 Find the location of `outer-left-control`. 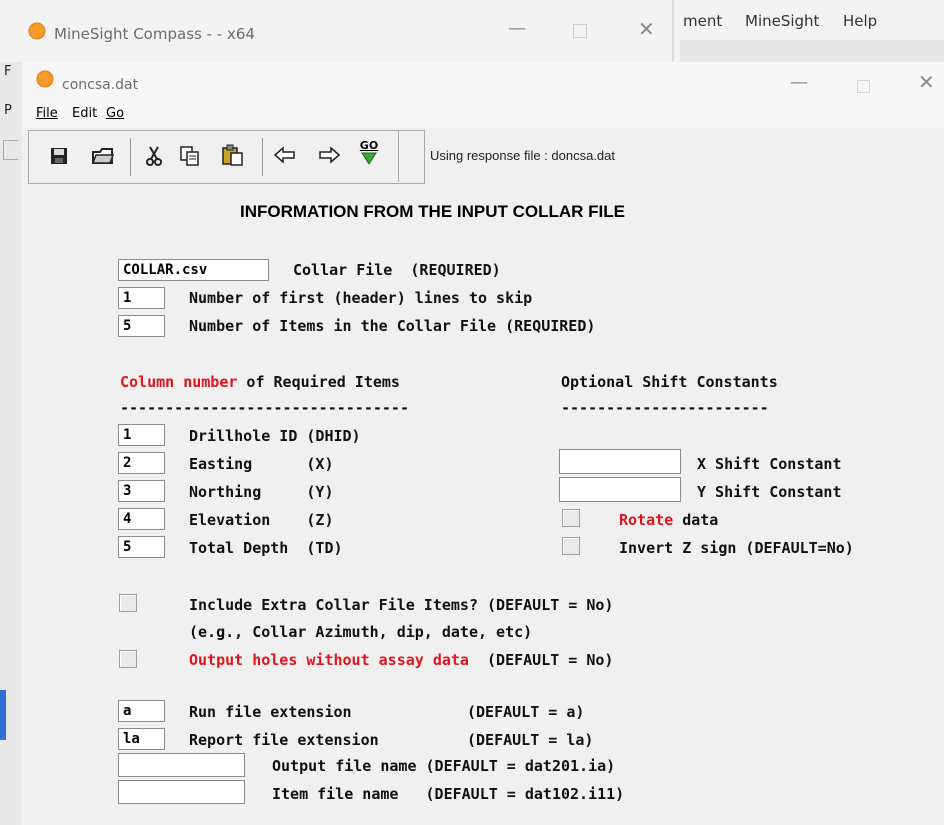

outer-left-control is located at coordinates (10, 150).